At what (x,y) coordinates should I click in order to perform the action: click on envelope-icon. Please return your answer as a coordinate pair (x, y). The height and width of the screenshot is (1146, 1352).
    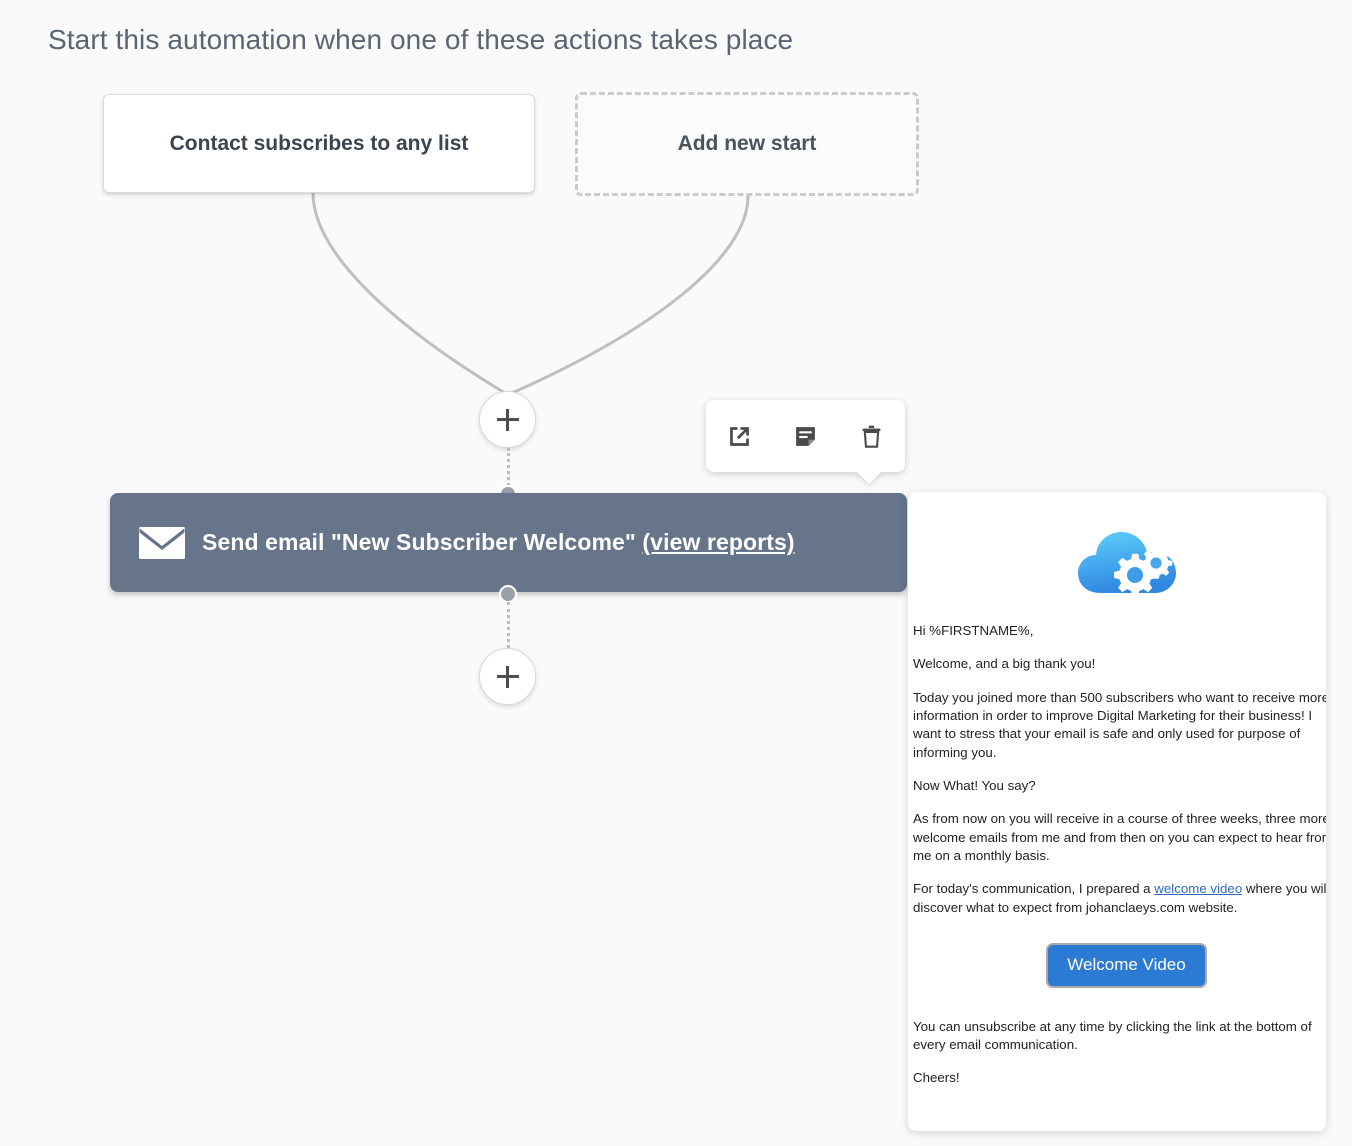
    Looking at the image, I should click on (162, 542).